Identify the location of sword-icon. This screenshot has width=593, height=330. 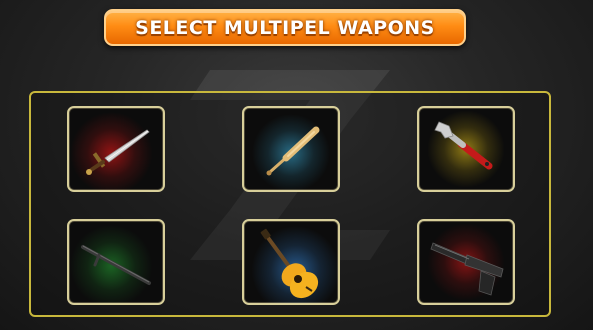
(118, 152).